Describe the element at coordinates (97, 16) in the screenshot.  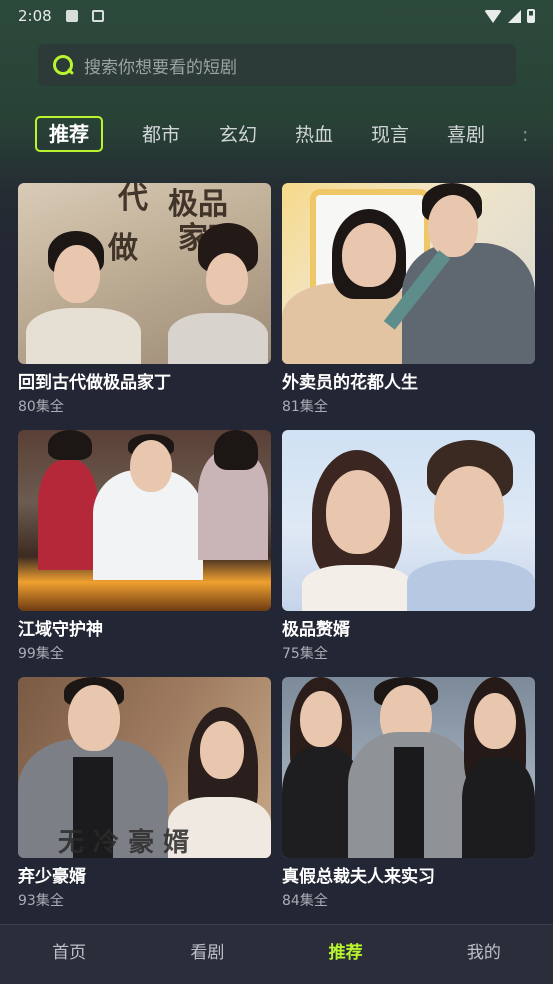
I see `app-notification-icon` at that location.